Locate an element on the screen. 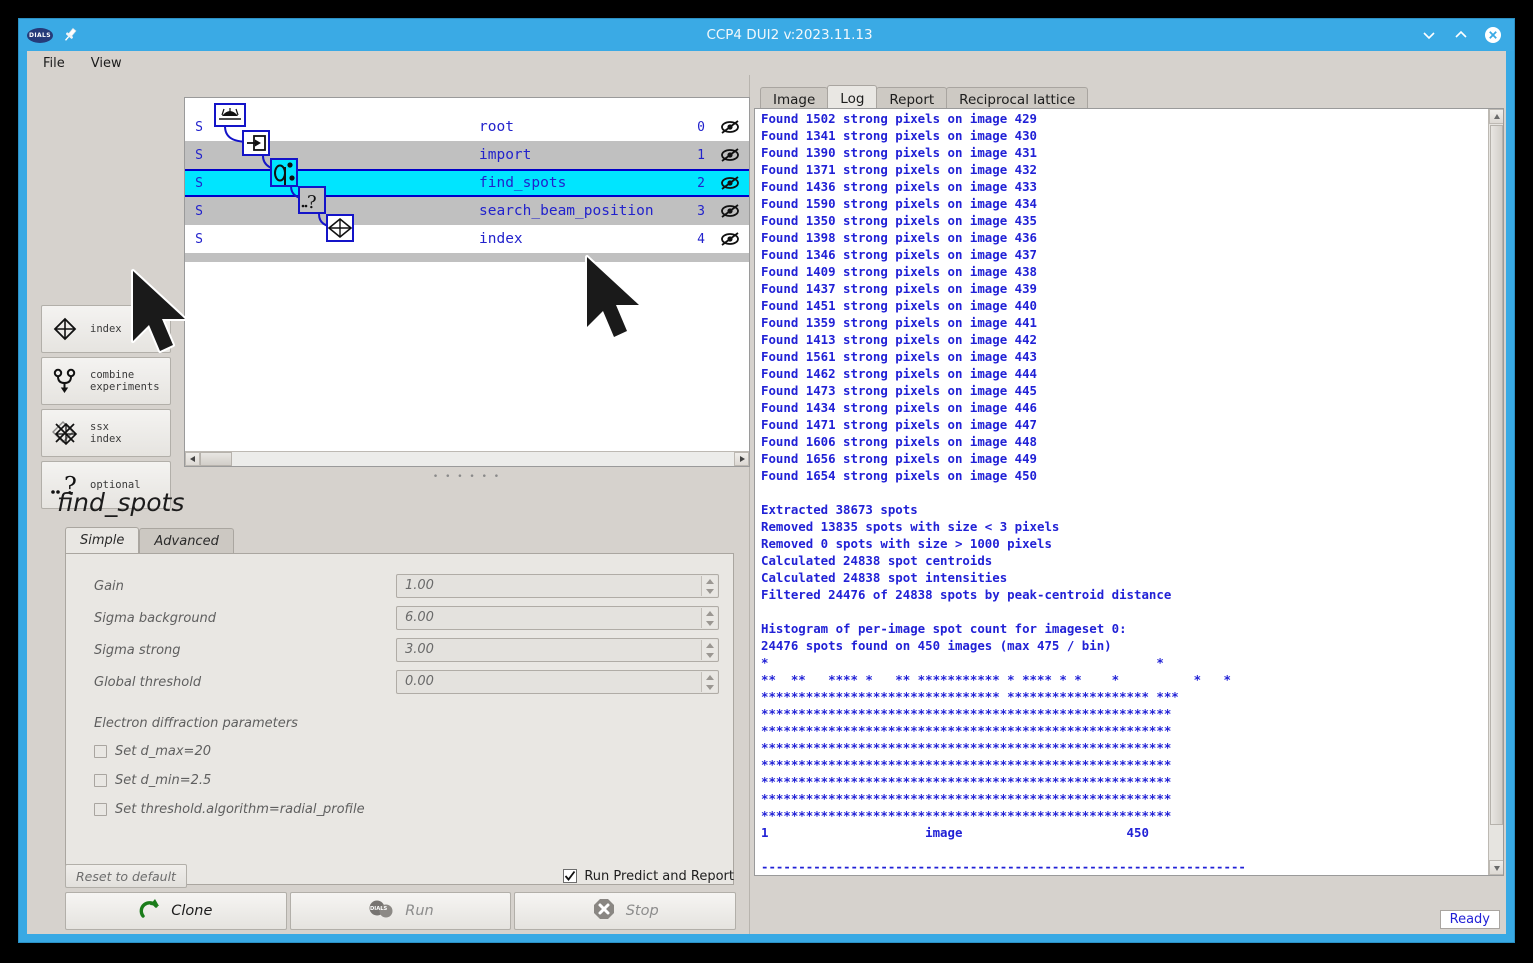  scroll-up-arrow-icon is located at coordinates (1496, 116).